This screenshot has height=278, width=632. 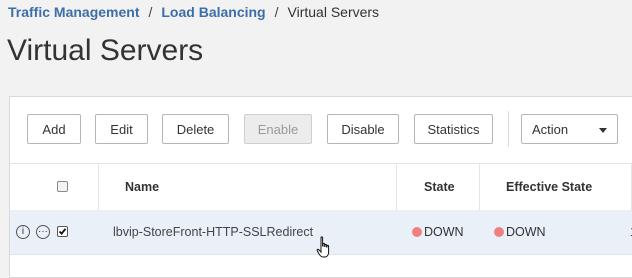 I want to click on chevron-down-icon, so click(x=603, y=130).